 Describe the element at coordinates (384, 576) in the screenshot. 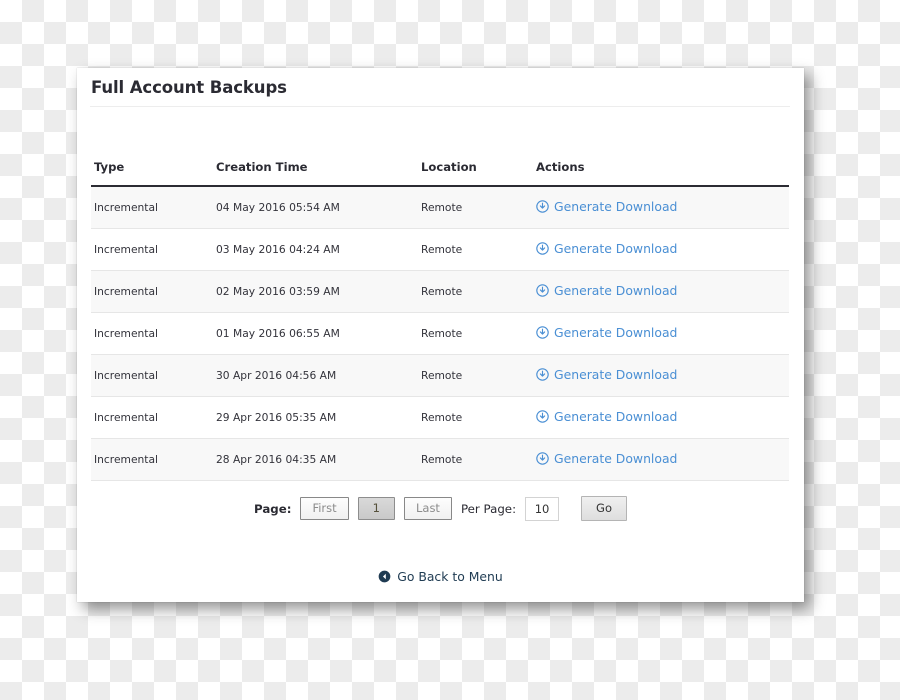

I see `arrow-left-circle-icon` at that location.